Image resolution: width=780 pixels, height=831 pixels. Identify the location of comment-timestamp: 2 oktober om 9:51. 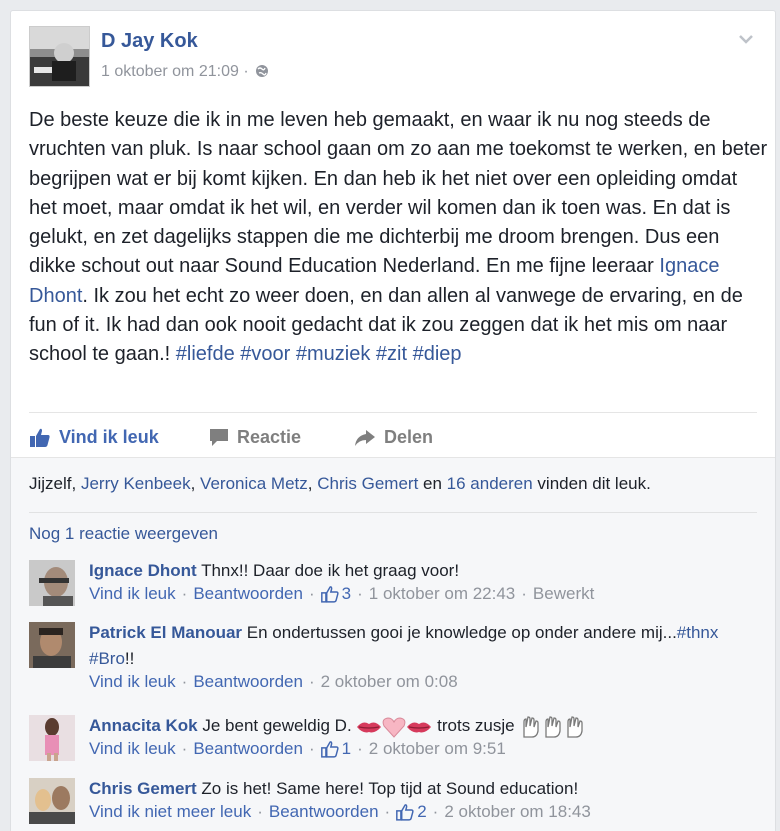
(437, 749).